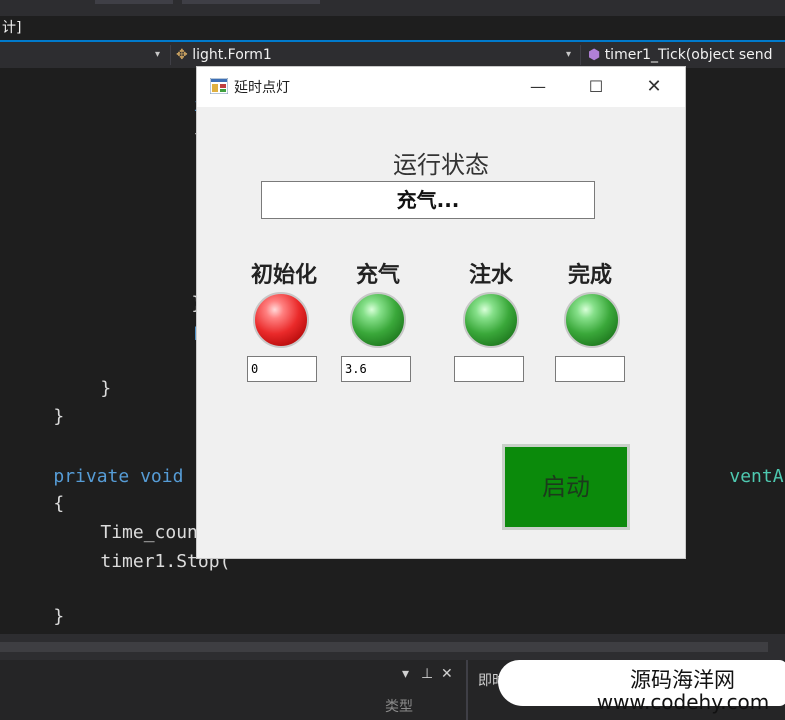 This screenshot has width=785, height=720. Describe the element at coordinates (683, 702) in the screenshot. I see `watermark-url: www.codehy.com` at that location.